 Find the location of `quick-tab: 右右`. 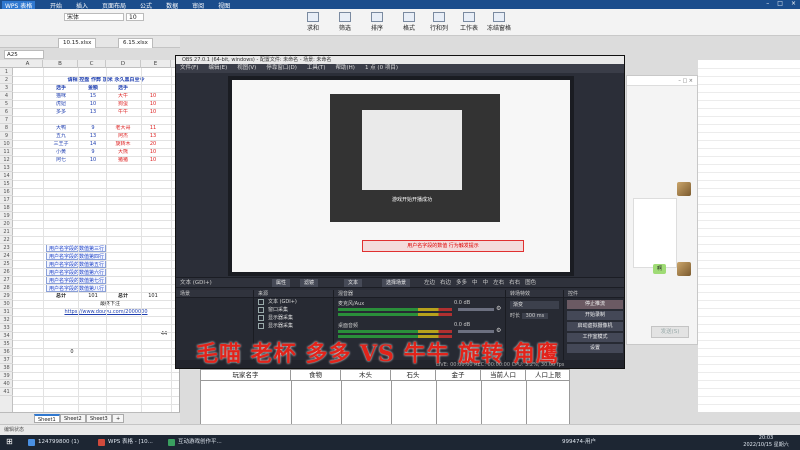

quick-tab: 右右 is located at coordinates (514, 283).